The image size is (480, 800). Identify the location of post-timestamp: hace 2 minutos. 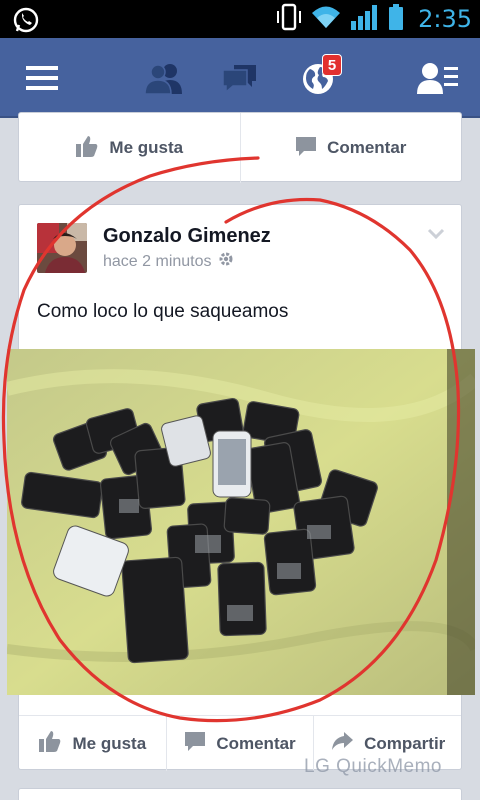
(157, 261).